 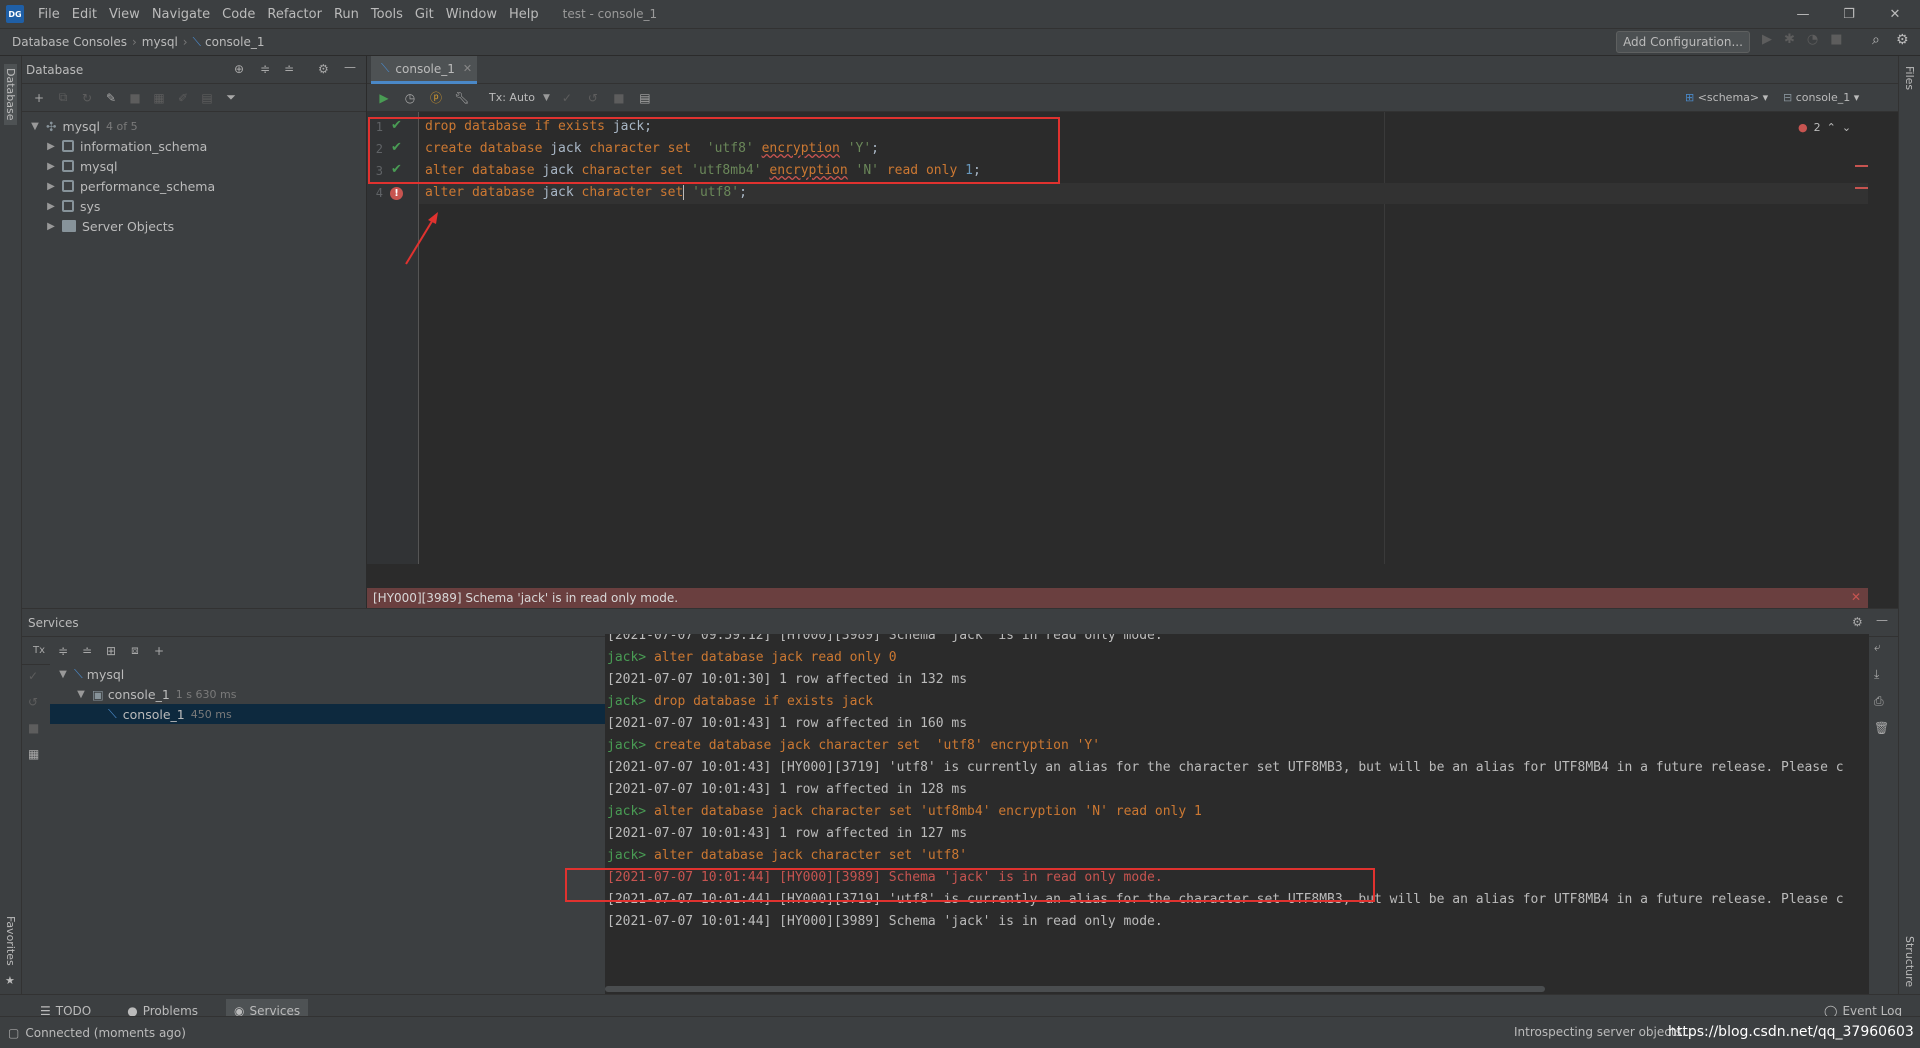 What do you see at coordinates (39, 651) in the screenshot?
I see `tx-icon: Tx` at bounding box center [39, 651].